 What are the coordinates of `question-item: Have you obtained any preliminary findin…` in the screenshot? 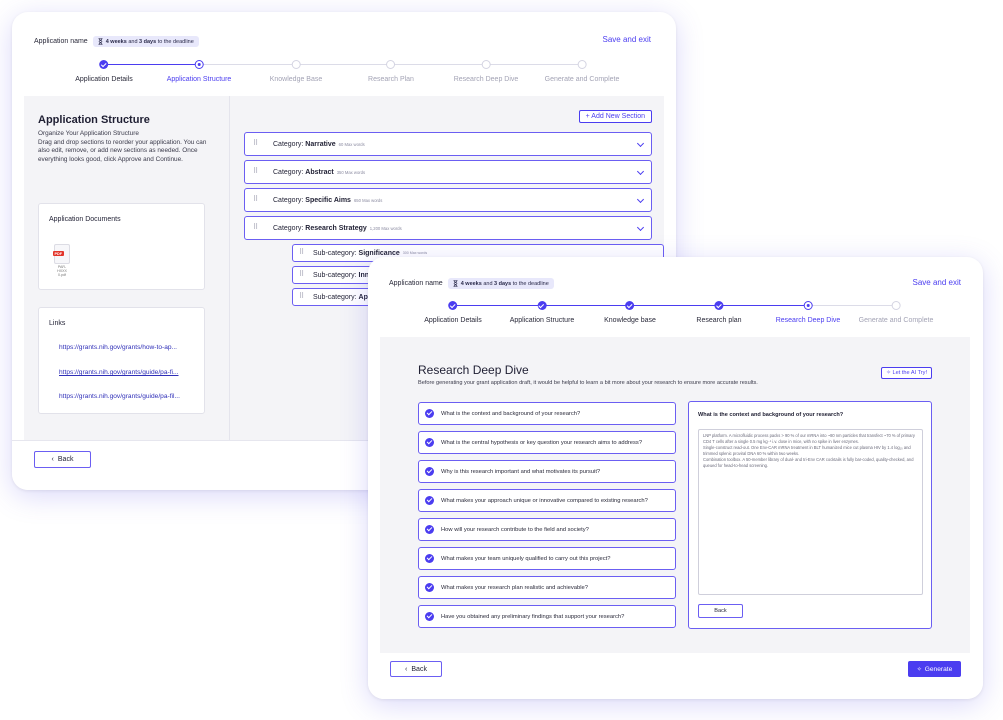 It's located at (547, 616).